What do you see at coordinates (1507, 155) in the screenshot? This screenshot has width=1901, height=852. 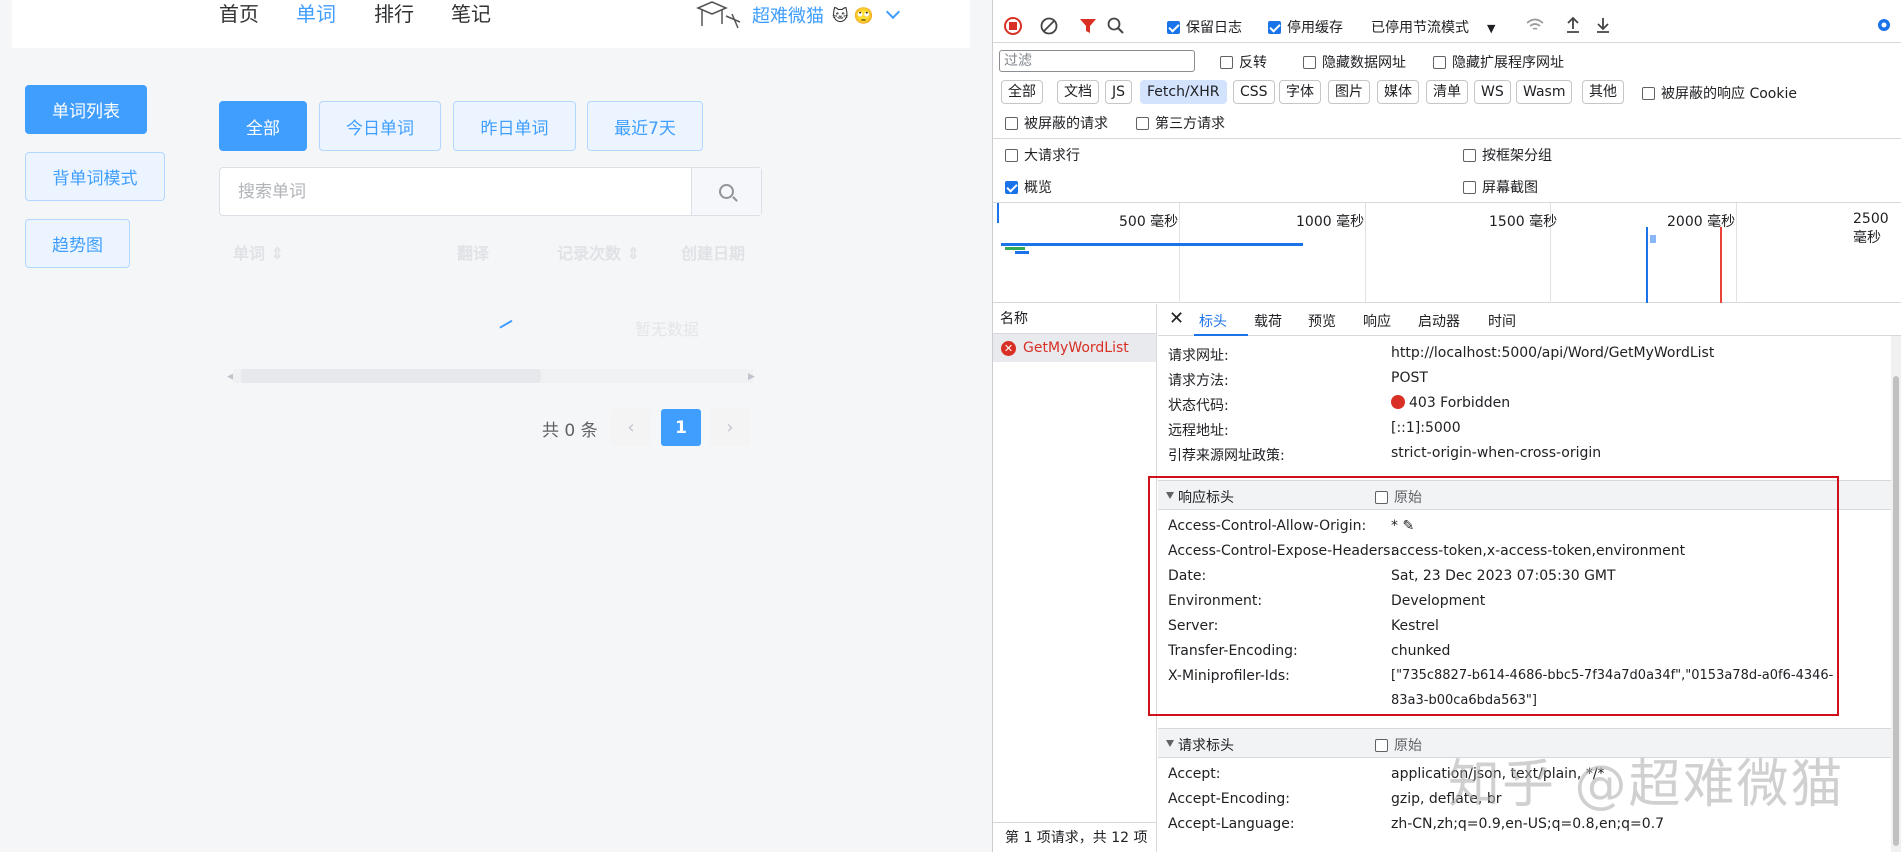 I see `group-by-frame-toggle: 按框架分组` at bounding box center [1507, 155].